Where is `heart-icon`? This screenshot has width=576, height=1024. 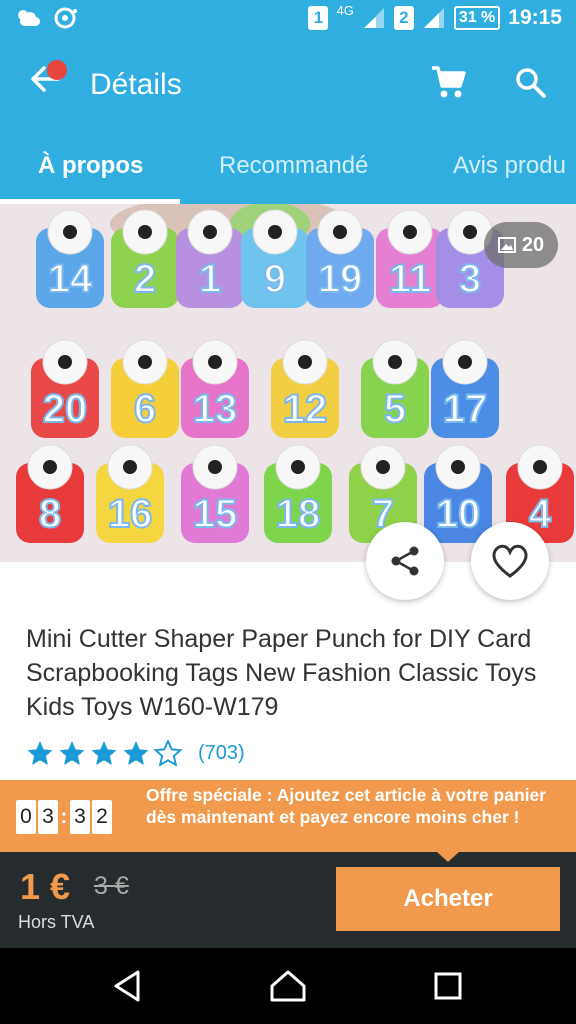
heart-icon is located at coordinates (510, 561).